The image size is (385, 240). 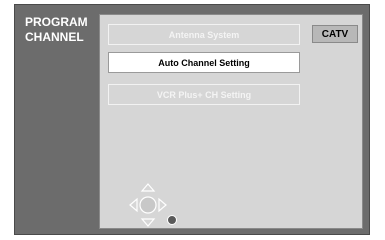 I want to click on vcr-plus-ch-setting-label: VCR Plus+ CH Setting, so click(x=204, y=94).